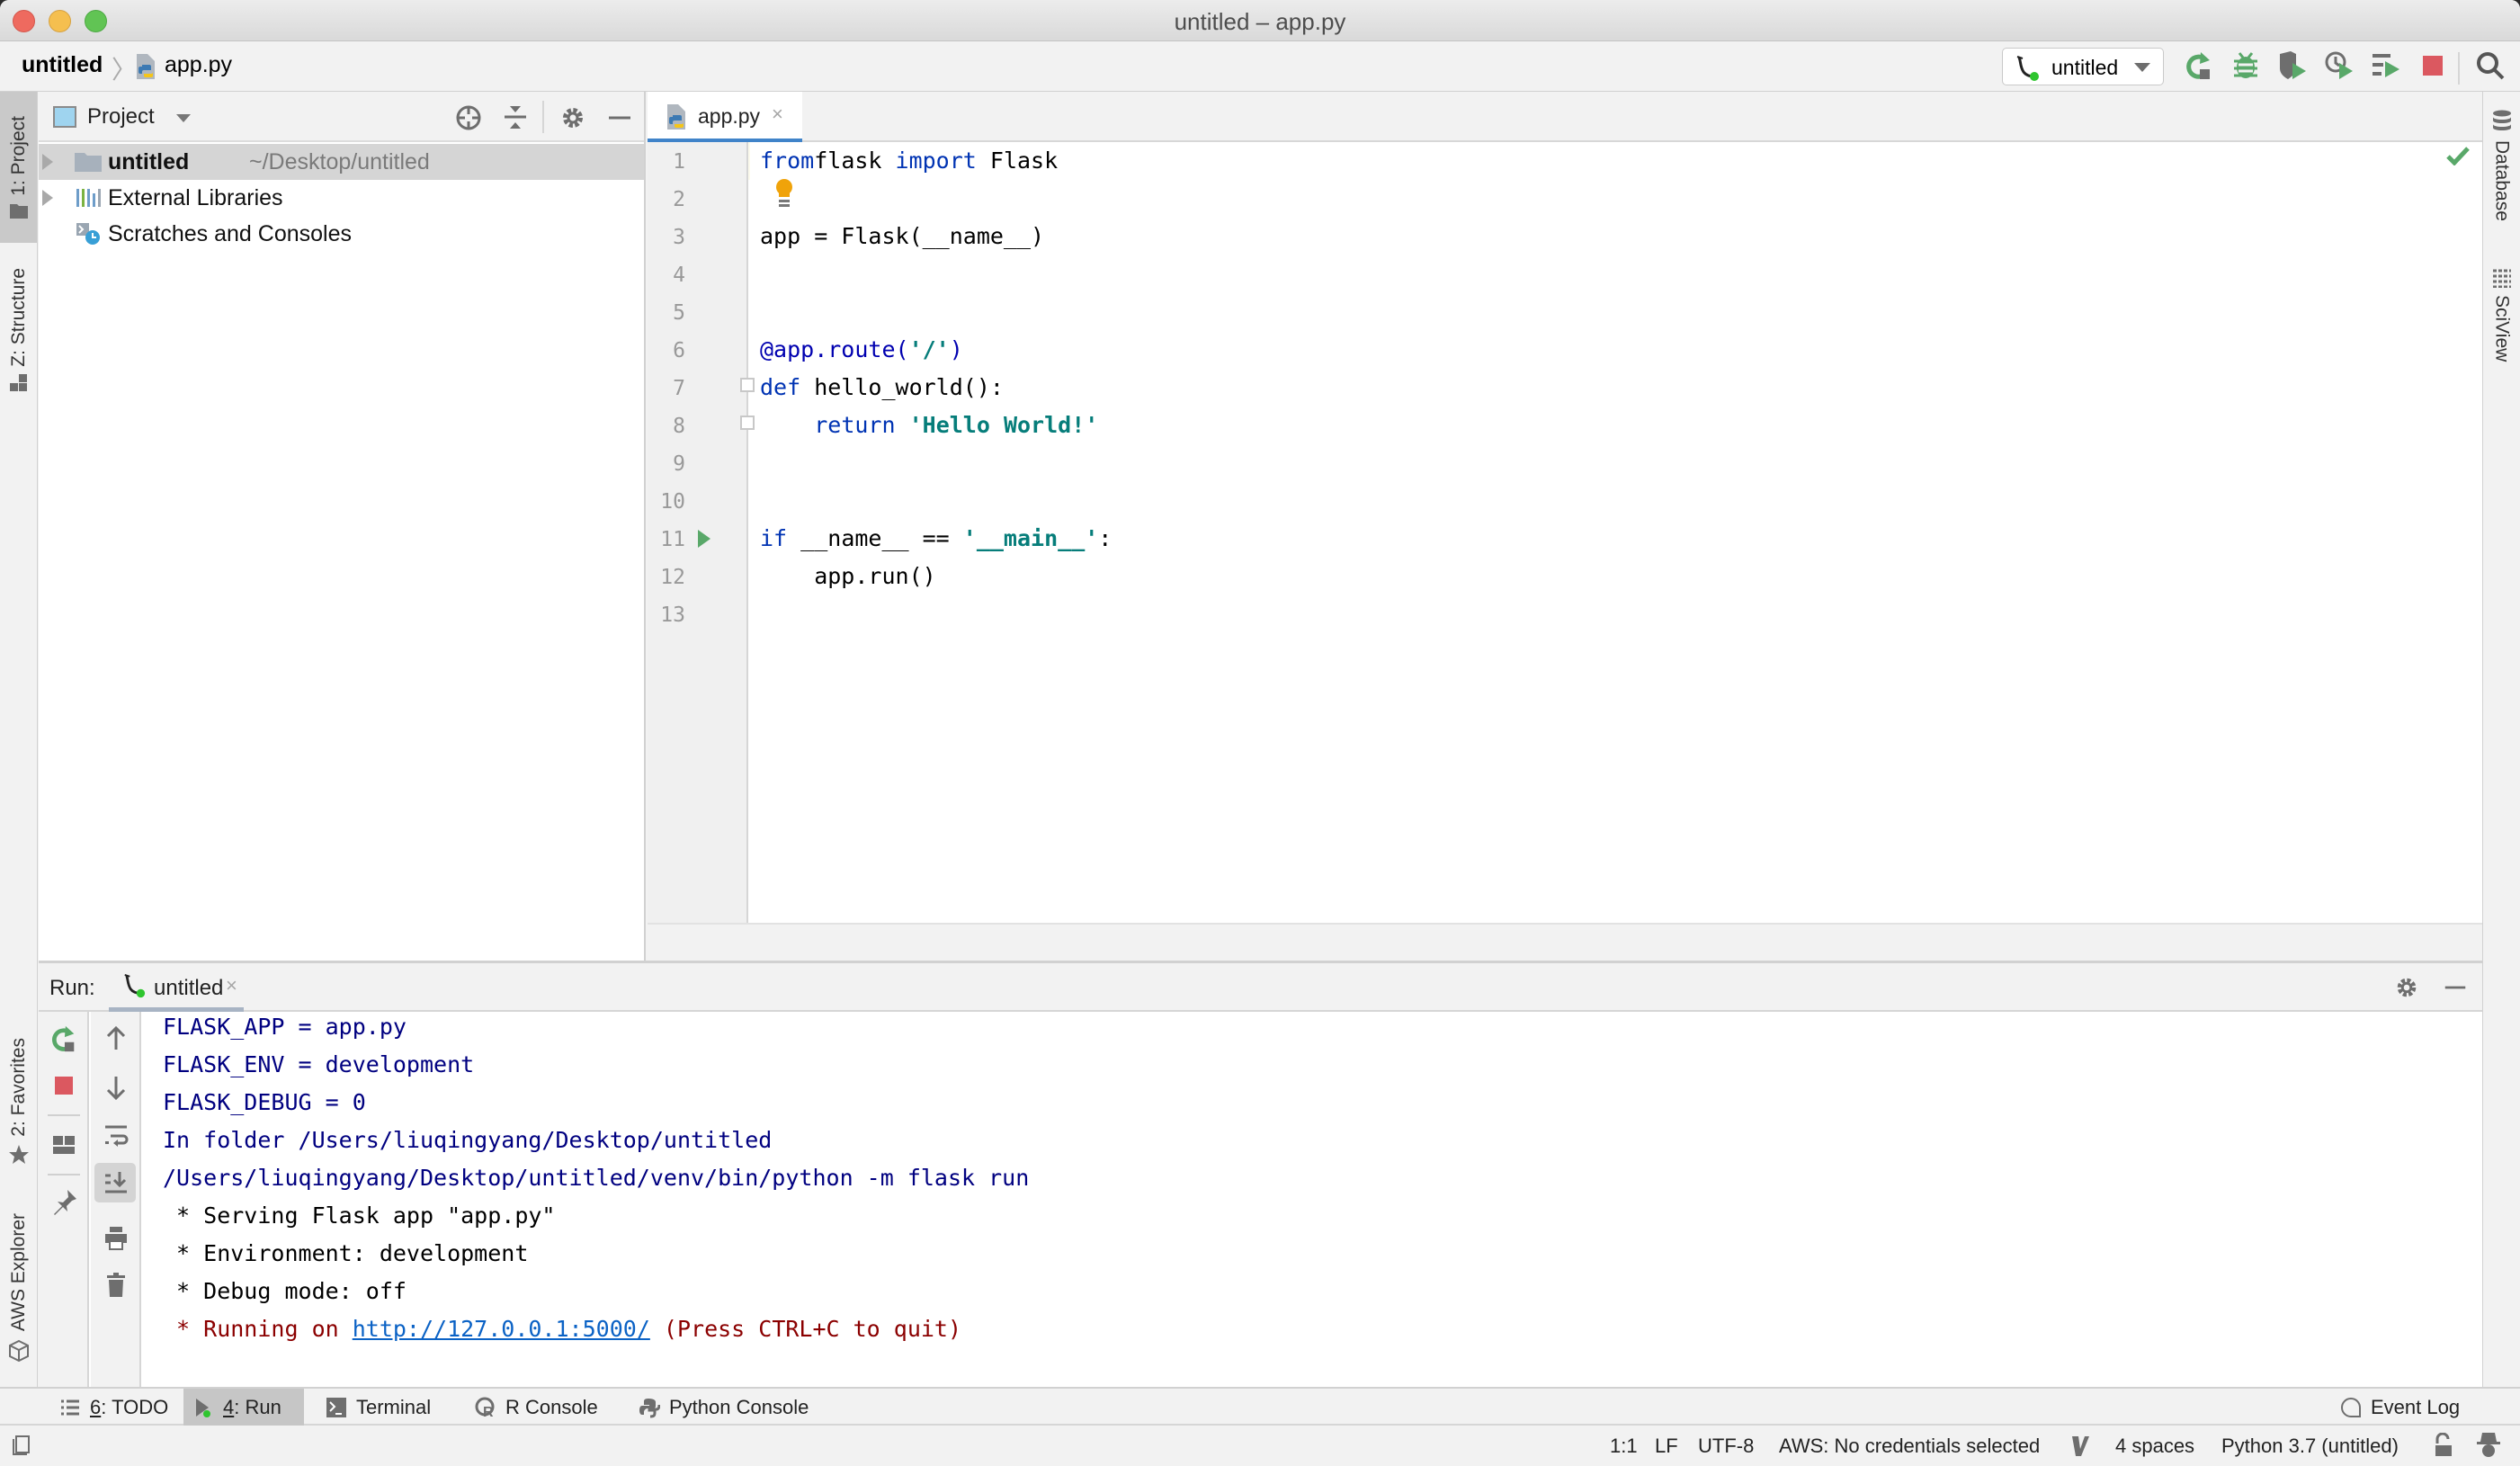  Describe the element at coordinates (1726, 1446) in the screenshot. I see `file-encoding: UTF-8` at that location.